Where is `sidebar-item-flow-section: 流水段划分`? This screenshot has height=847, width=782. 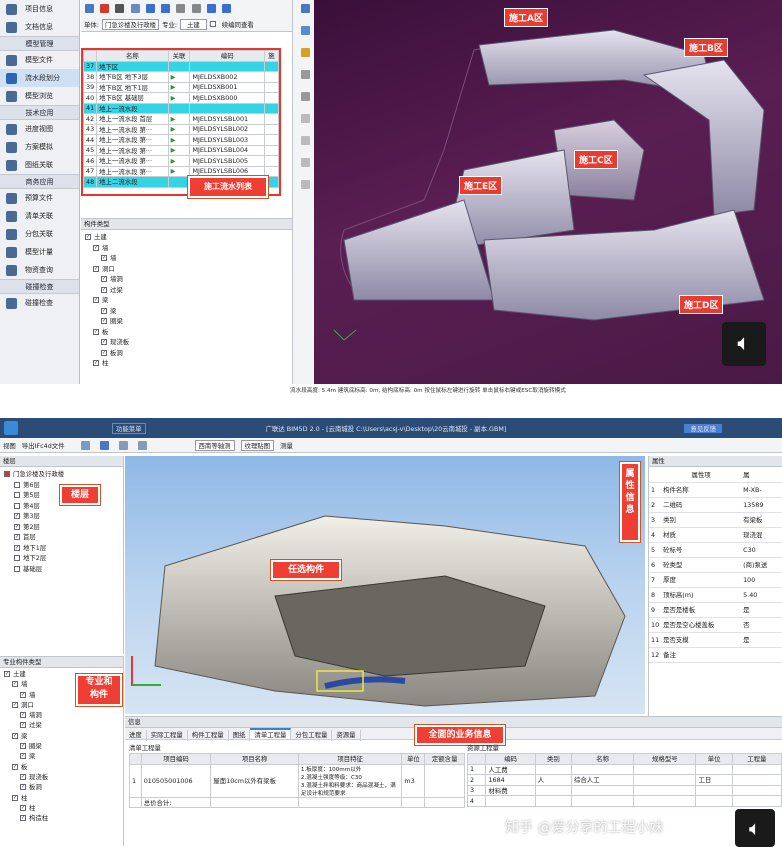
sidebar-item-flow-section: 流水段划分 is located at coordinates (39, 78).